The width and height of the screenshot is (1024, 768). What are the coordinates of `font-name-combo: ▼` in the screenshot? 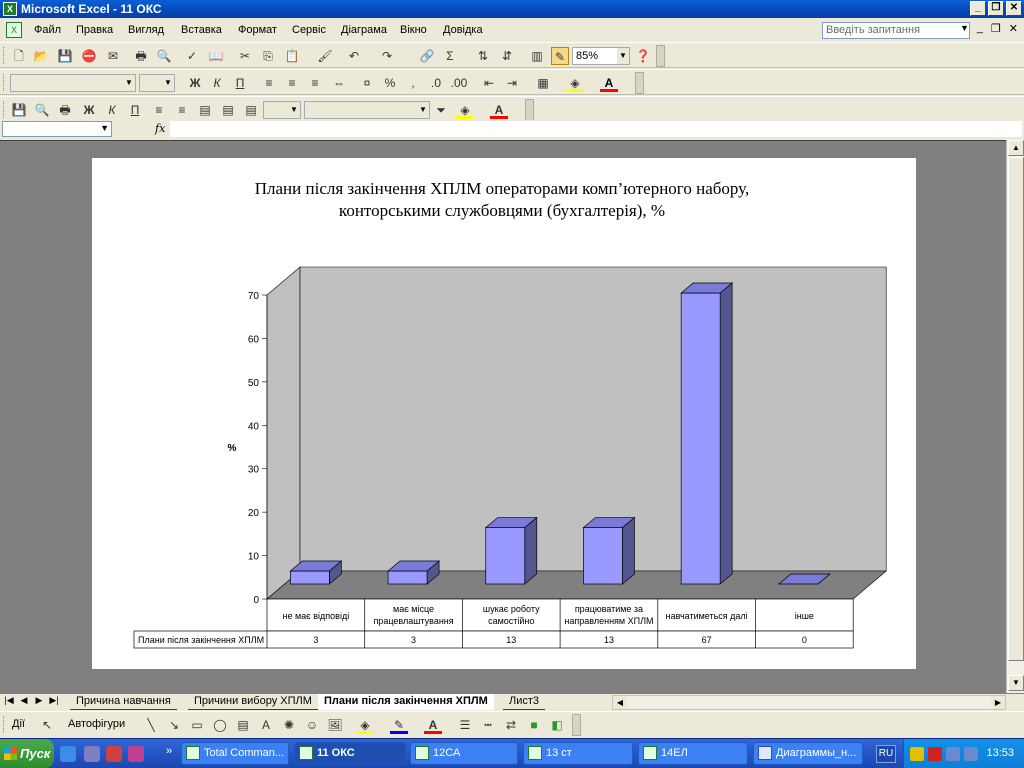 It's located at (367, 110).